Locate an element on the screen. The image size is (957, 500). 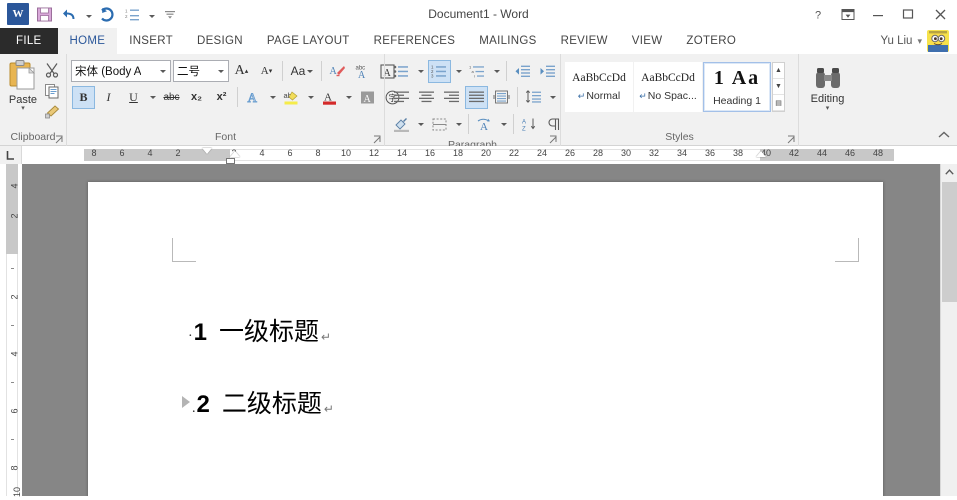
editing-button: Editing ▾ is located at coordinates (827, 87).